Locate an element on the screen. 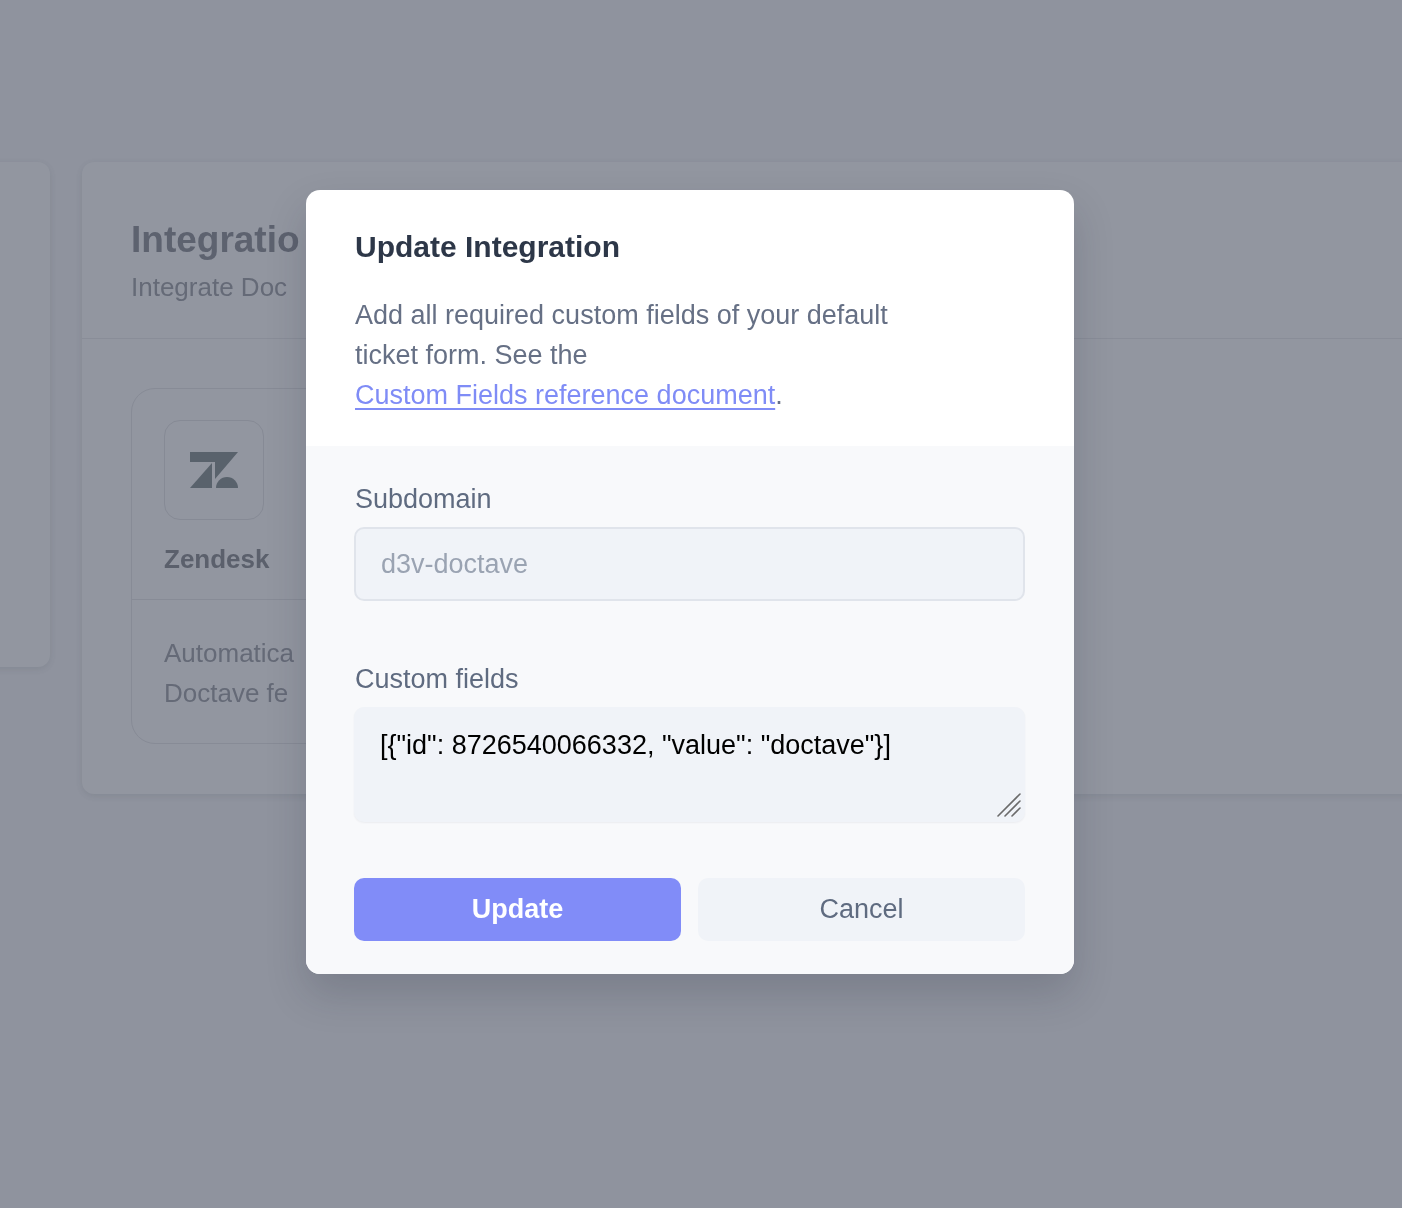  update-button: Update is located at coordinates (517, 909).